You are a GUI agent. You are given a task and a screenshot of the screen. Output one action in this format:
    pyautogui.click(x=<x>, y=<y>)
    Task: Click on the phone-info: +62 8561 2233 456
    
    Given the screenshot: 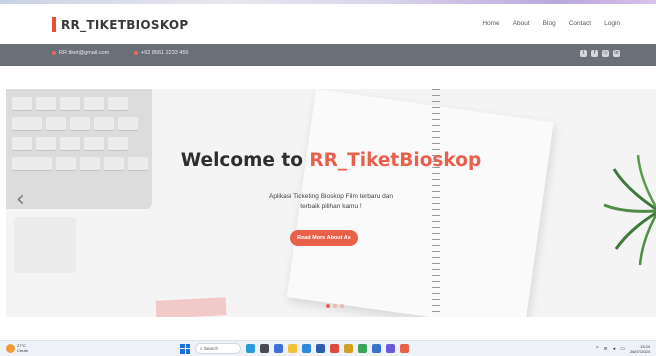 What is the action you would take?
    pyautogui.click(x=161, y=53)
    